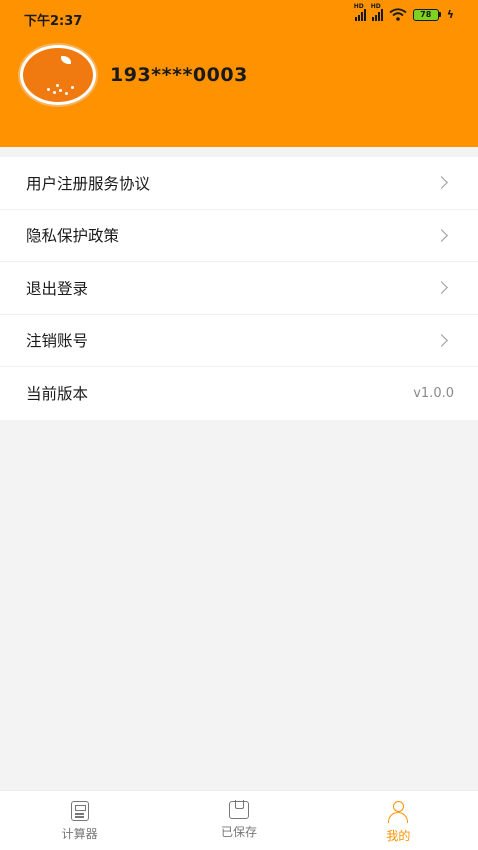 This screenshot has height=850, width=478. I want to click on bottom-tab-bar: 计算器 已保存 我的, so click(239, 820).